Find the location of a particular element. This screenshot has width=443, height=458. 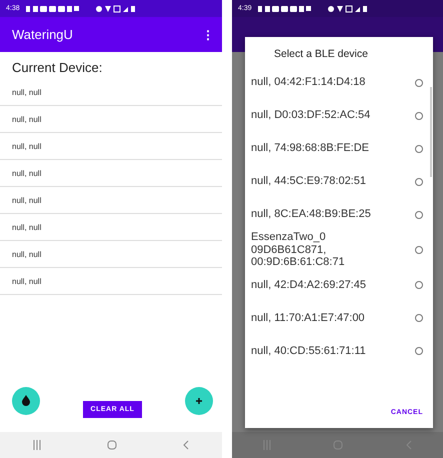

overflow-menu-button: ⋮ is located at coordinates (208, 35).